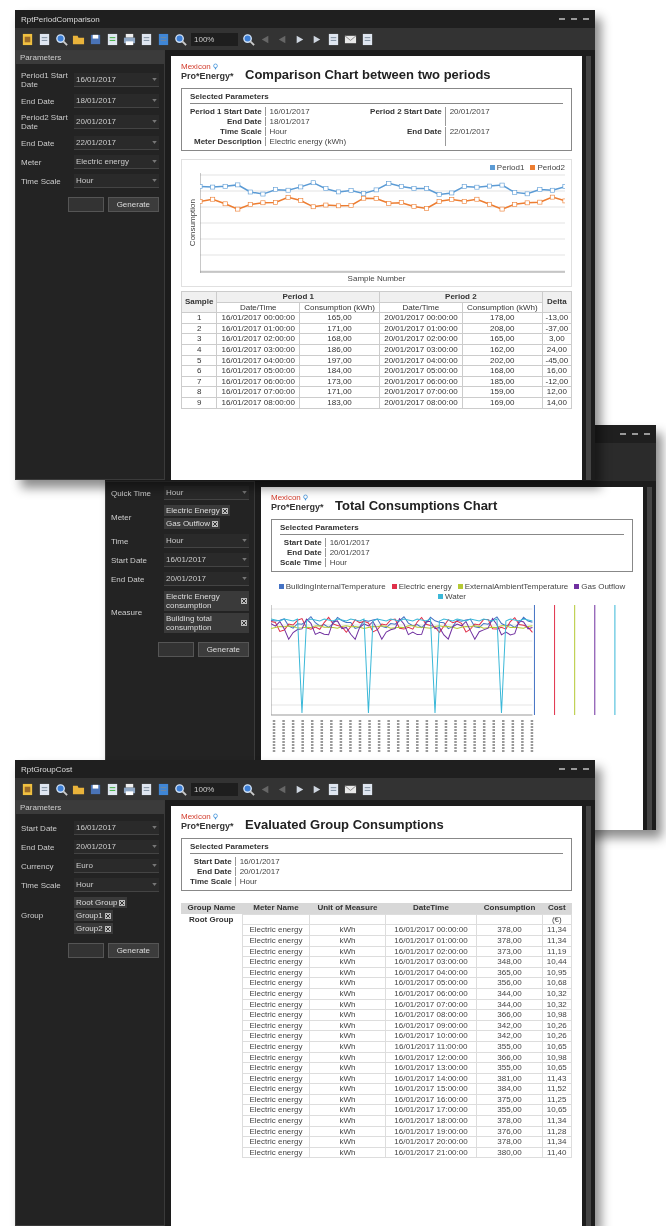  I want to click on axis-title: Consumption, so click(192, 223).